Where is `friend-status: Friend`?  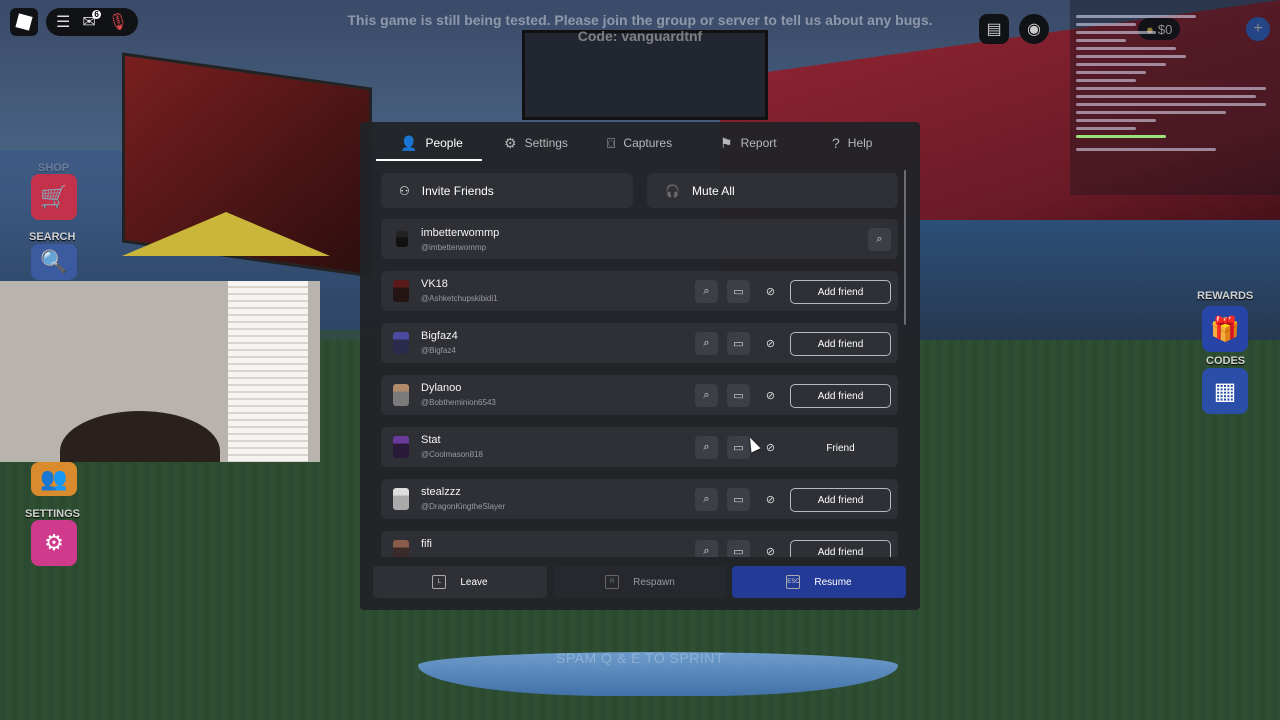
friend-status: Friend is located at coordinates (840, 448).